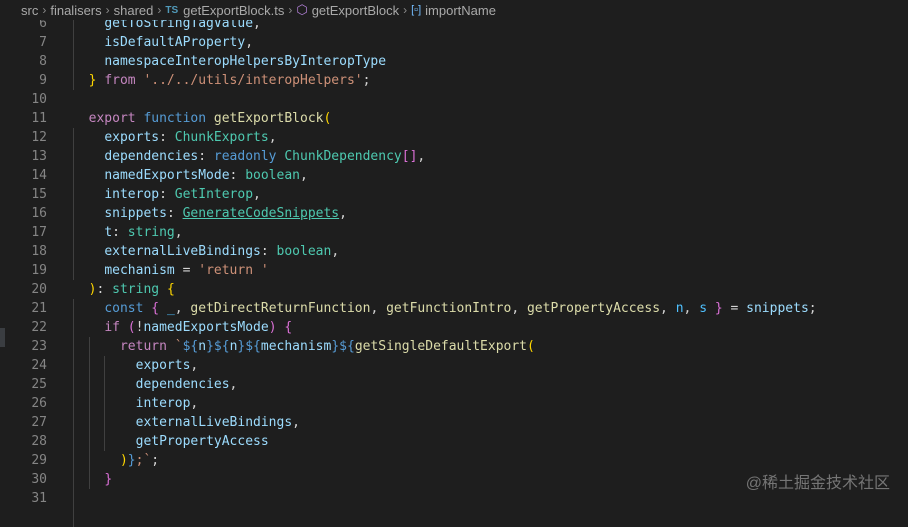 This screenshot has height=527, width=908. What do you see at coordinates (233, 270) in the screenshot?
I see `code-token: 'return '` at bounding box center [233, 270].